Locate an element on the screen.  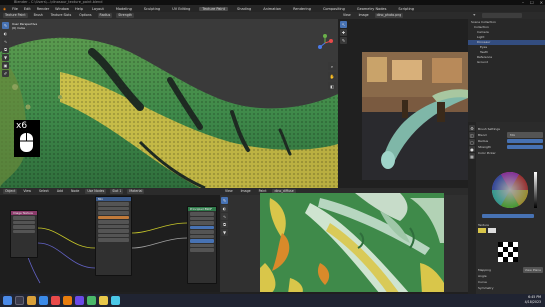
blender-logo-icon: ◉ is located at coordinates (4, 9).